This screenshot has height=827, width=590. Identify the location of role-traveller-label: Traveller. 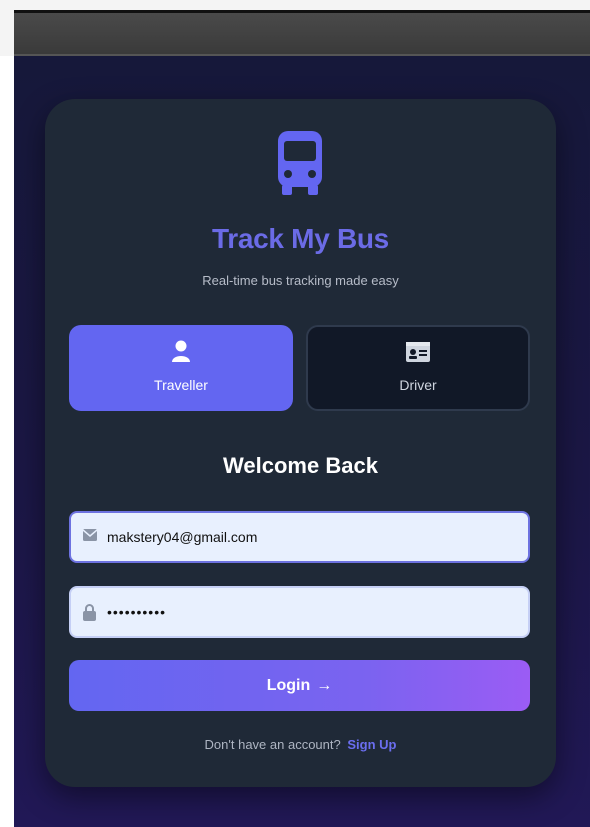
(181, 385).